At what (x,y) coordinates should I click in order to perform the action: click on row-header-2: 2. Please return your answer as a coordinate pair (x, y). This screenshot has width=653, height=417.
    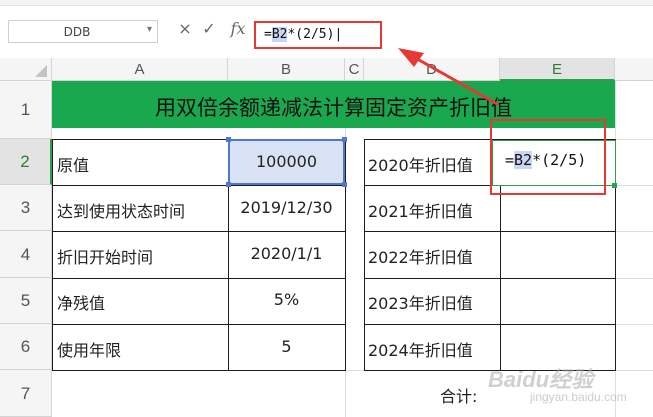
    Looking at the image, I should click on (26, 162).